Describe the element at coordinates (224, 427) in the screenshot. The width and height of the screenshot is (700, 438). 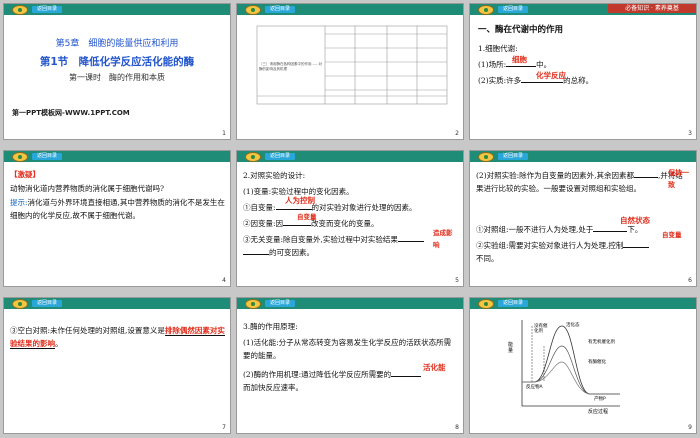
I see `page-number: 7` at that location.